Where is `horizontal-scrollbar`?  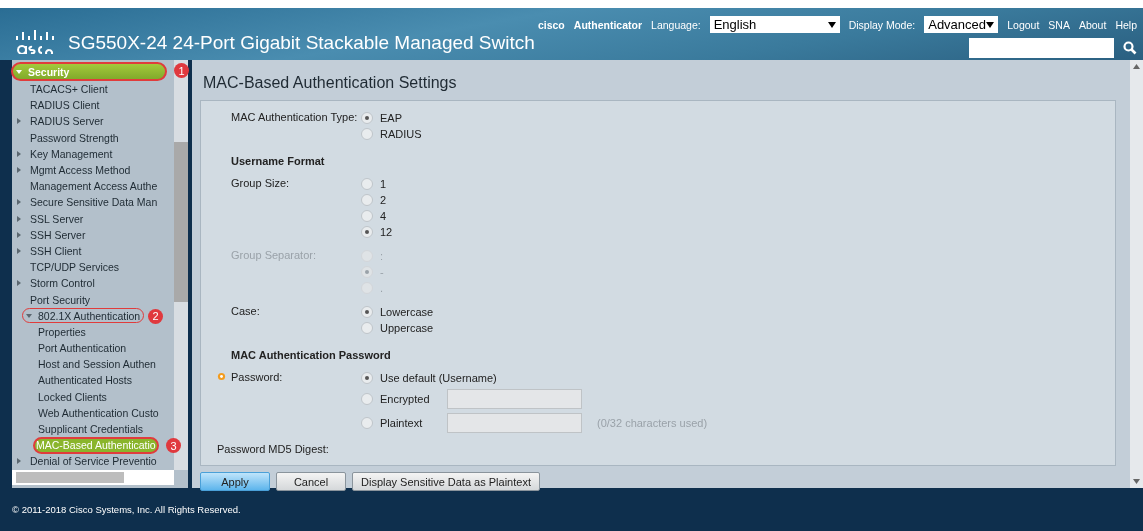
horizontal-scrollbar is located at coordinates (93, 477).